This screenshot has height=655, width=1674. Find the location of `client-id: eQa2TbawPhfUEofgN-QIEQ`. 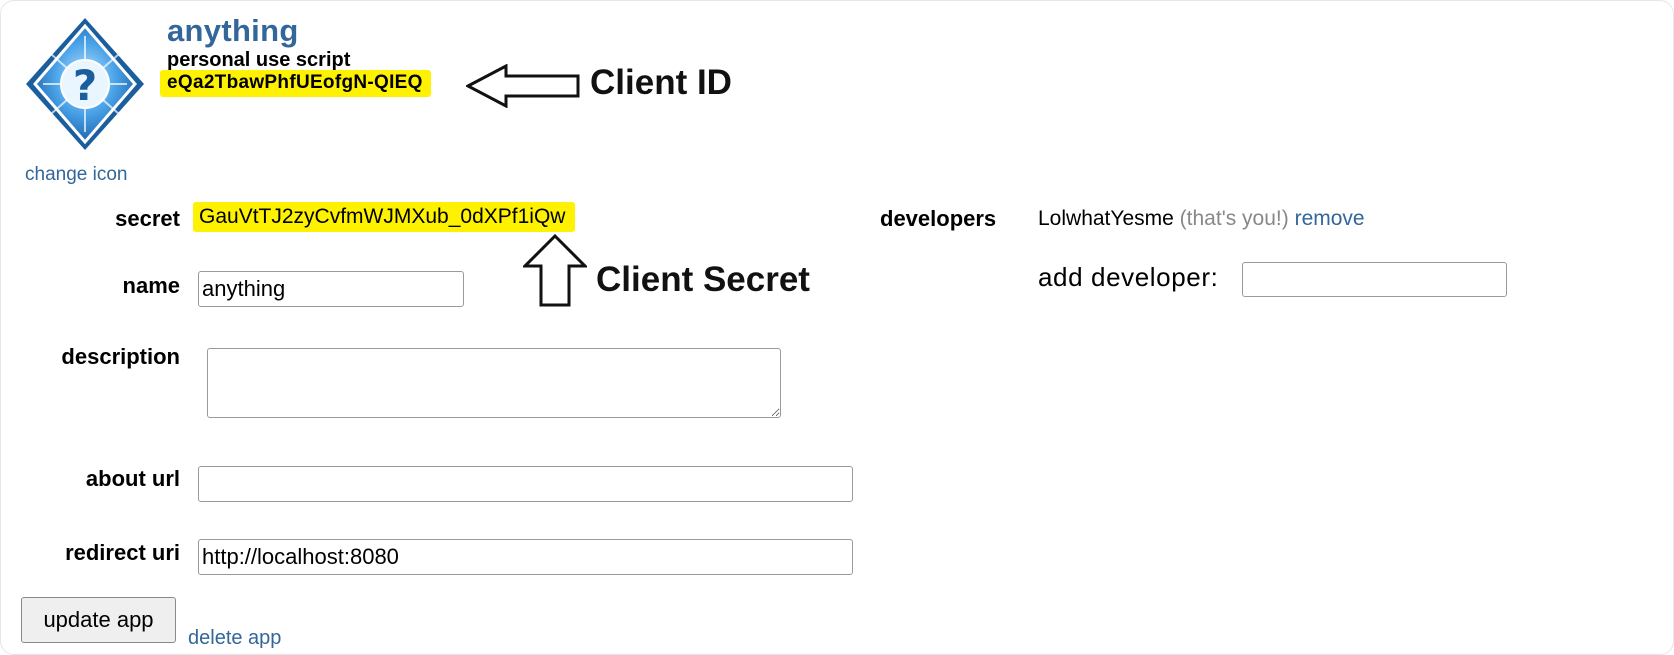

client-id: eQa2TbawPhfUEofgN-QIEQ is located at coordinates (295, 83).